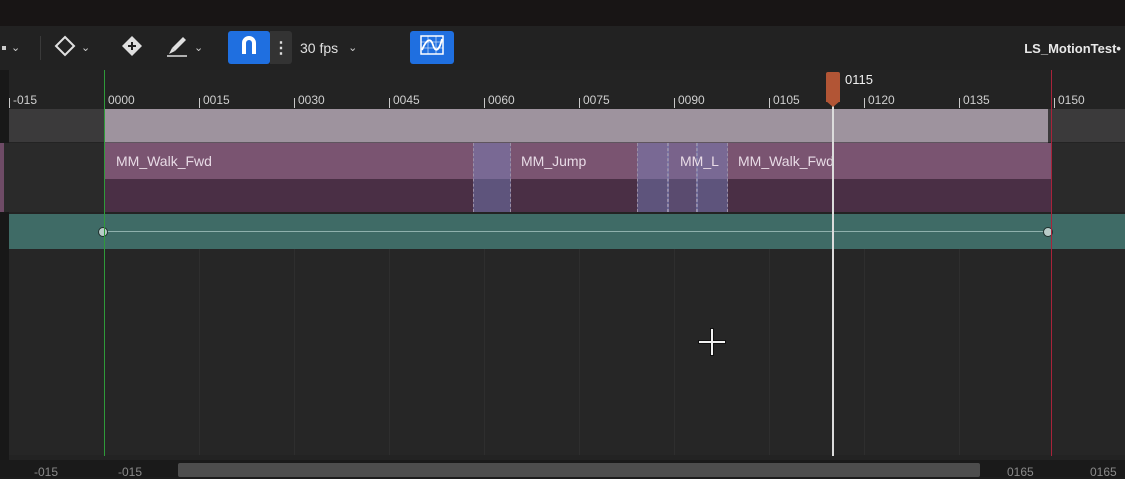 The width and height of the screenshot is (1125, 479). I want to click on ruler-tick-label: 0060, so click(501, 100).